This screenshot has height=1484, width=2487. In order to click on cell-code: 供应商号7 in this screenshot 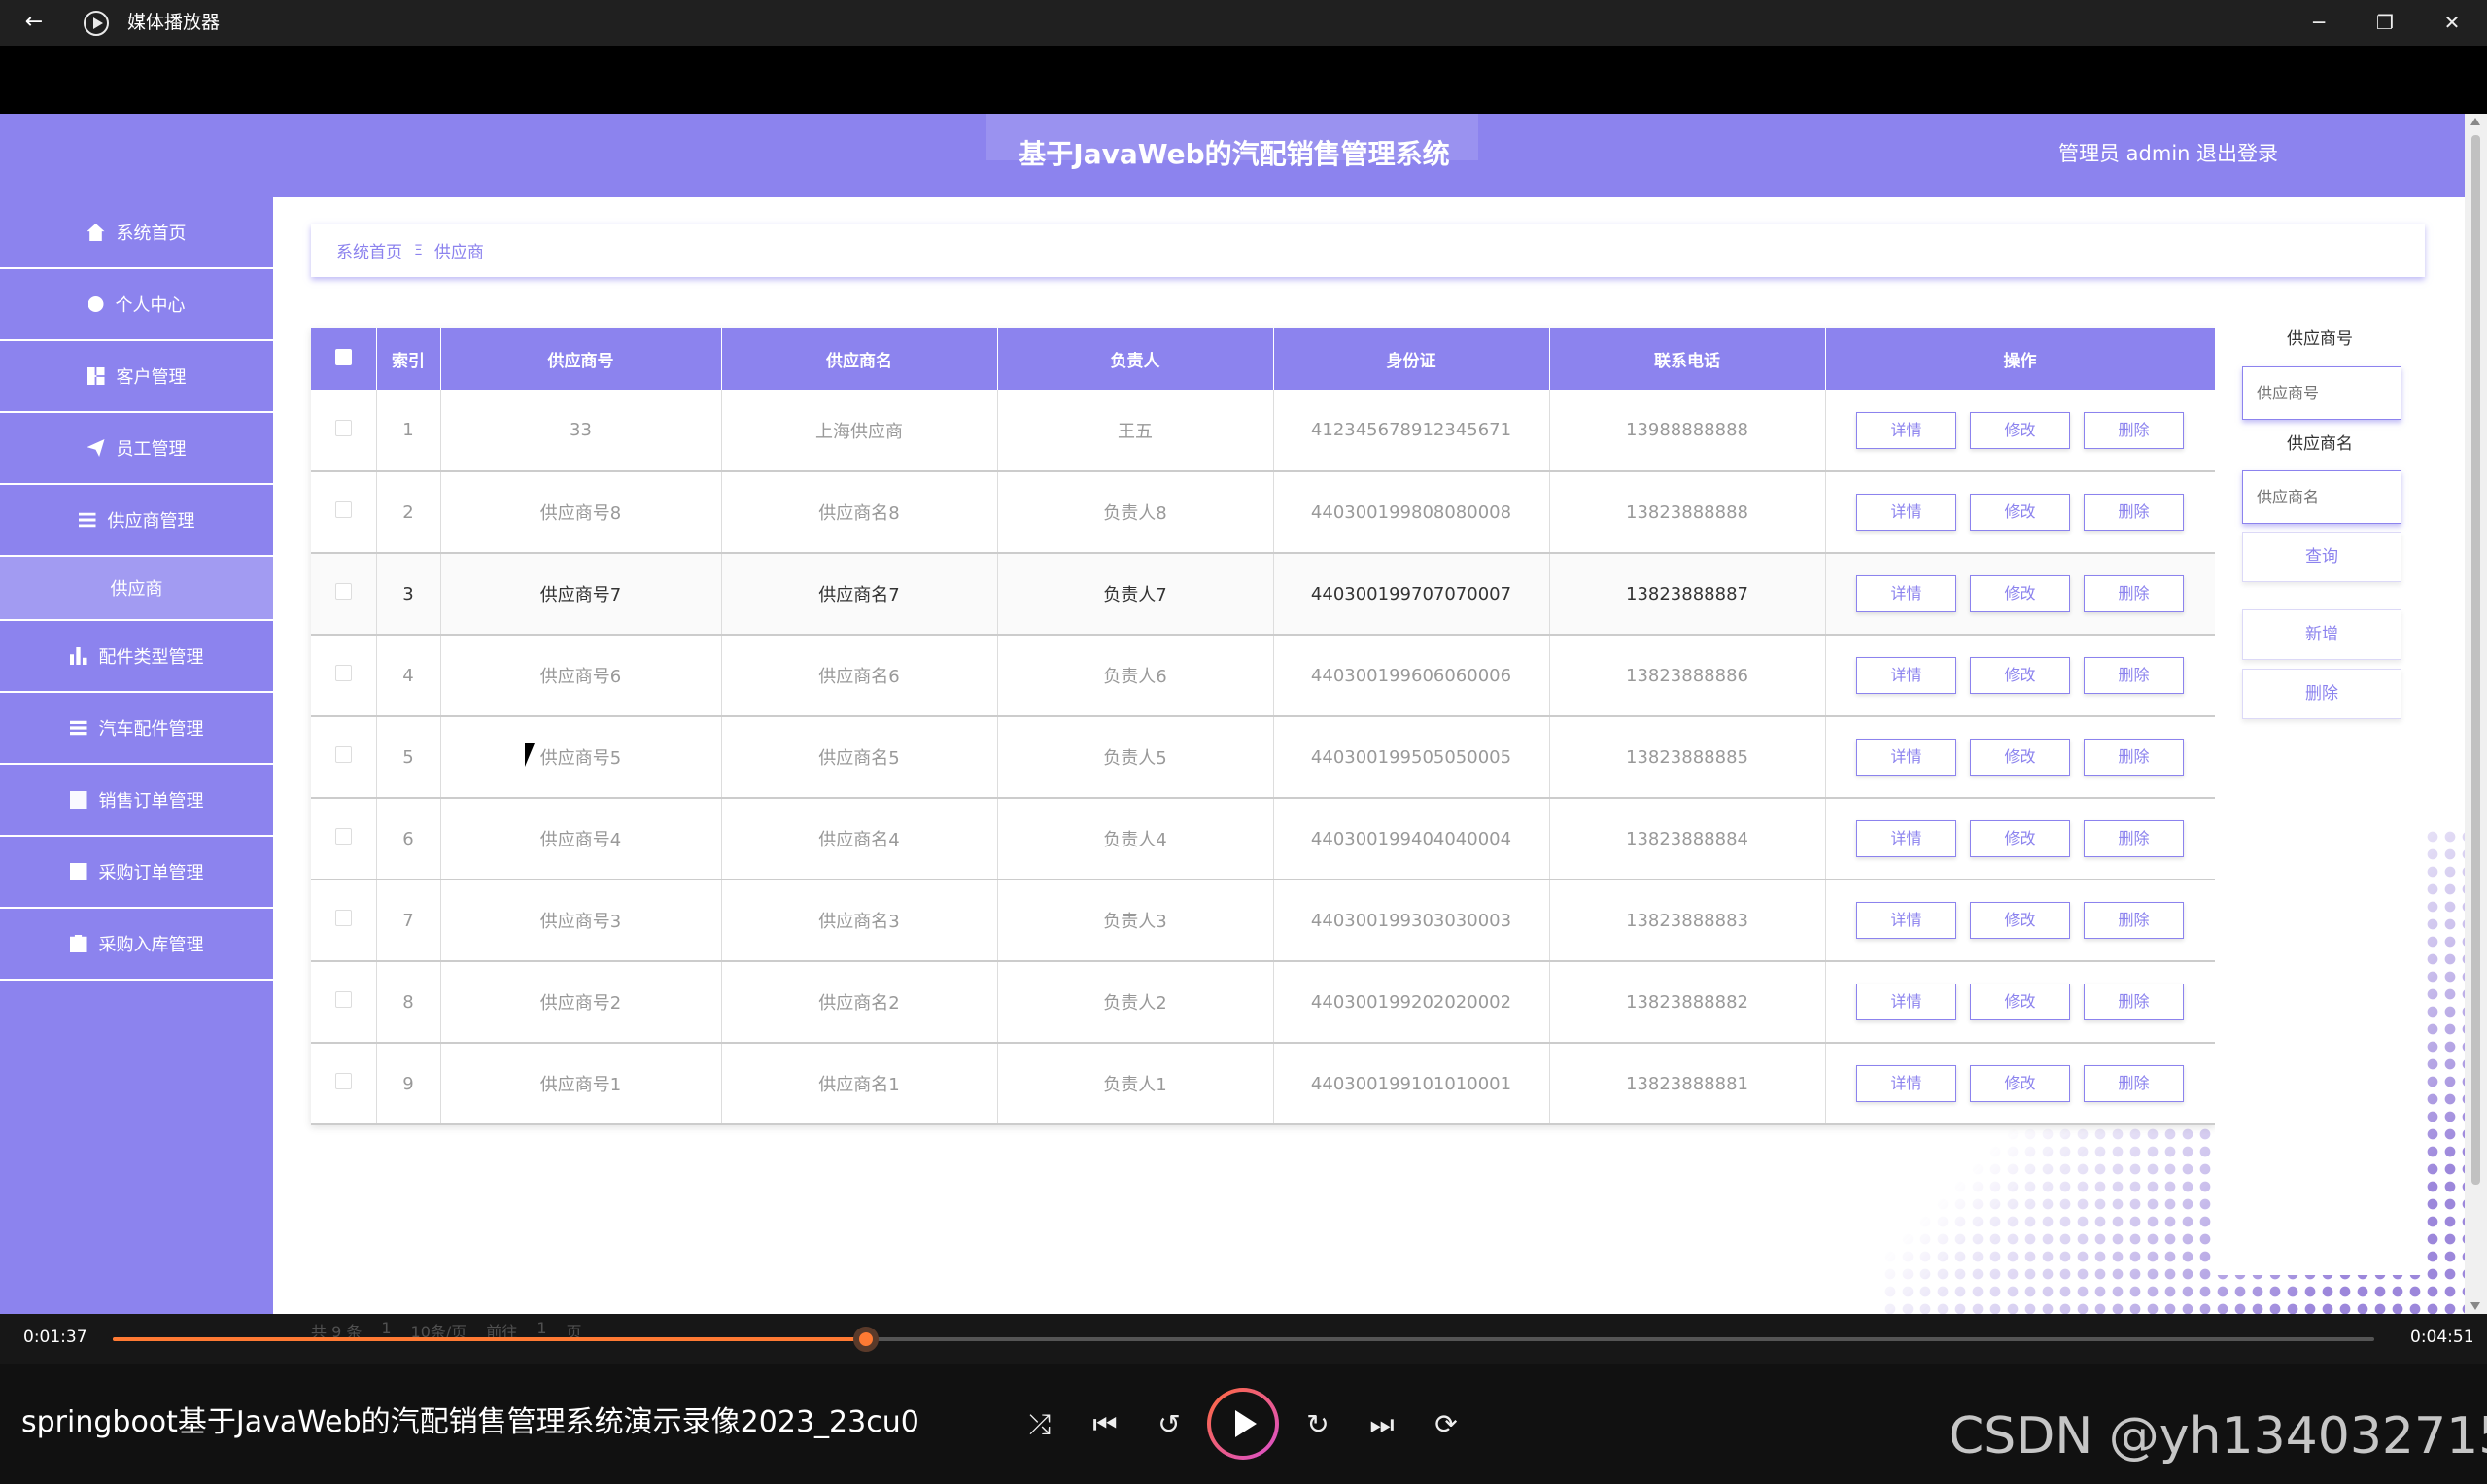, I will do `click(581, 594)`.